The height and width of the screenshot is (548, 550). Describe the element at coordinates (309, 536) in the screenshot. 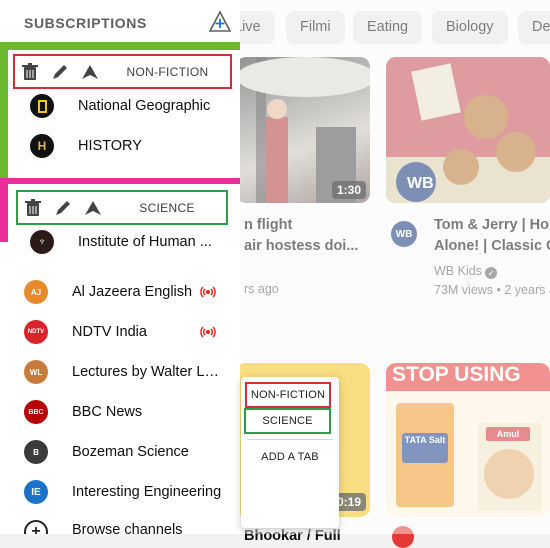

I see `video-title-line1: Bhookar / Full` at that location.